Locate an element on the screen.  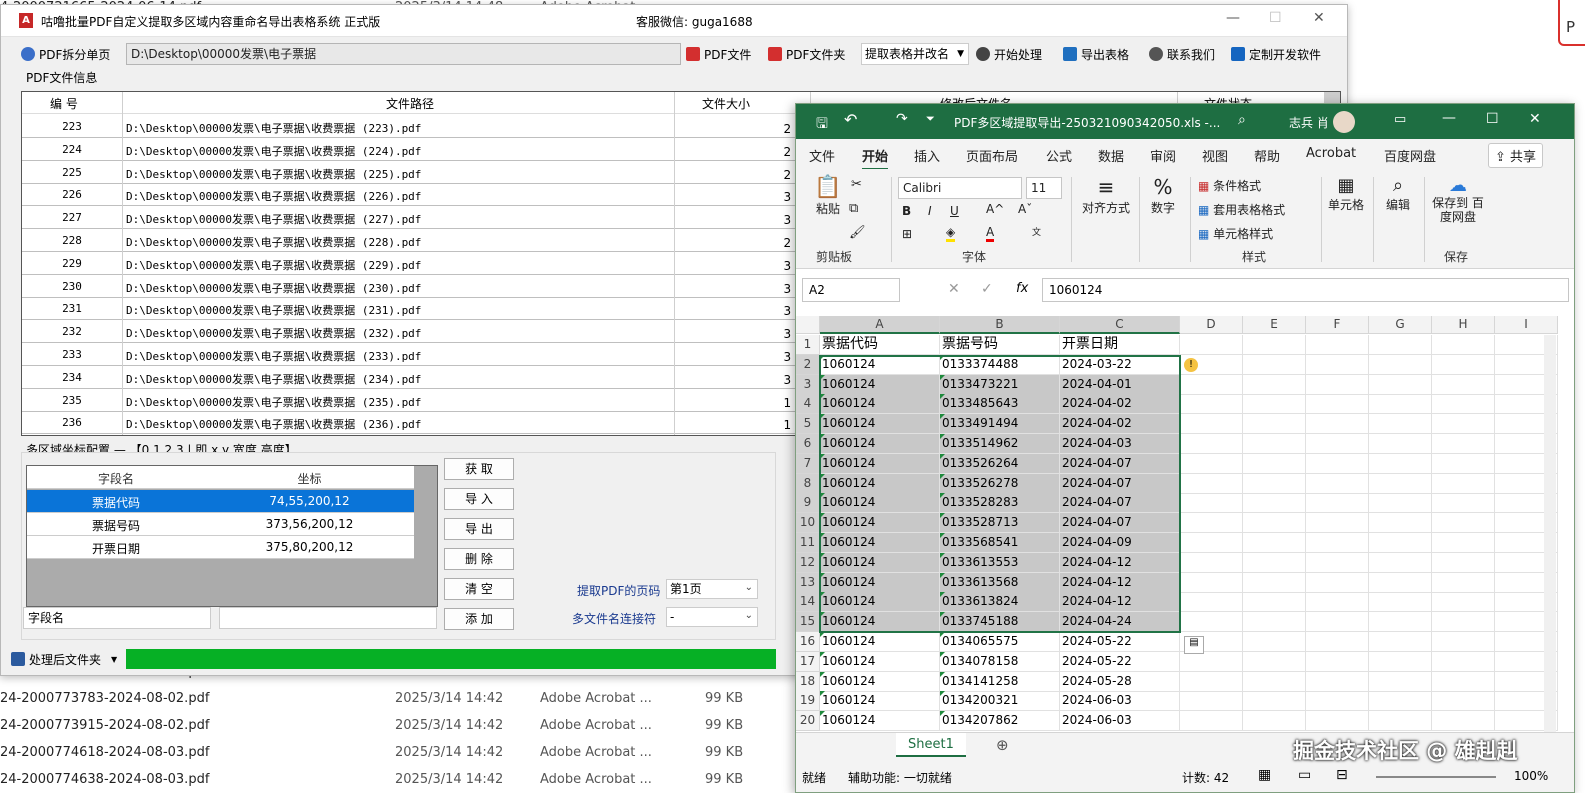
tab-baidu: 百度网盘 is located at coordinates (1410, 155).